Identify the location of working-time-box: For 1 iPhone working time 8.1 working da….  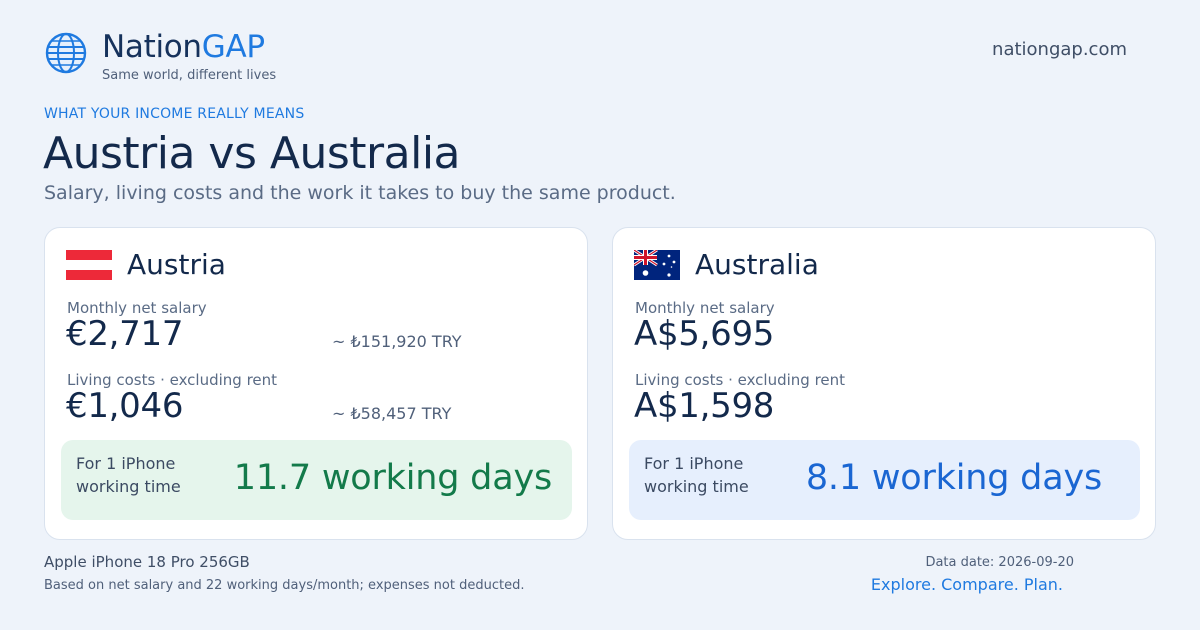
(884, 480).